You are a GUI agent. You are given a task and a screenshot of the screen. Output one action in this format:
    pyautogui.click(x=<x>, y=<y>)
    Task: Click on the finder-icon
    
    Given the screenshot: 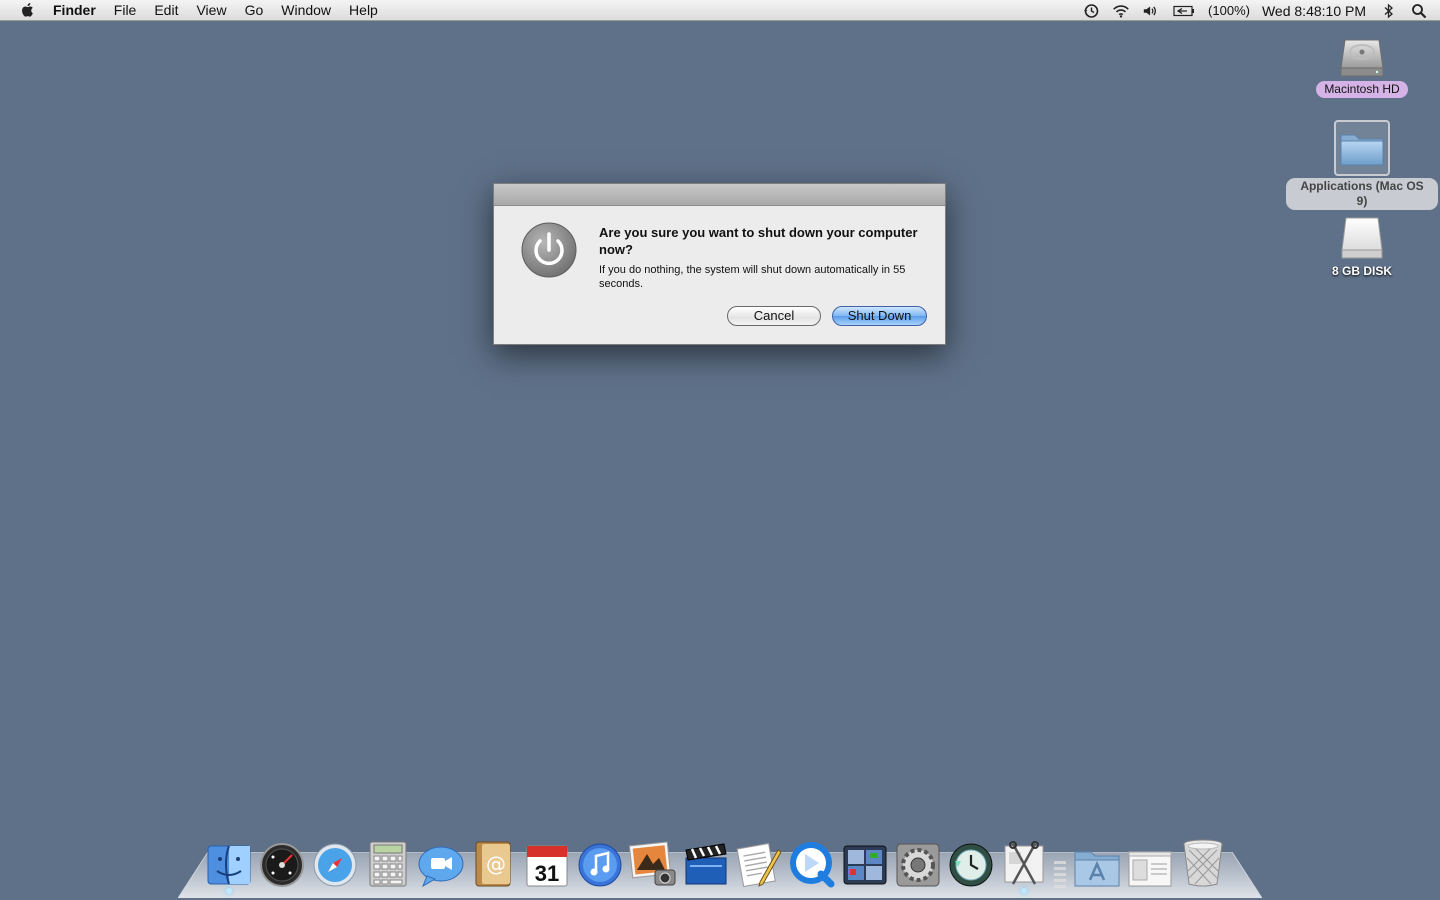 What is the action you would take?
    pyautogui.click(x=229, y=865)
    